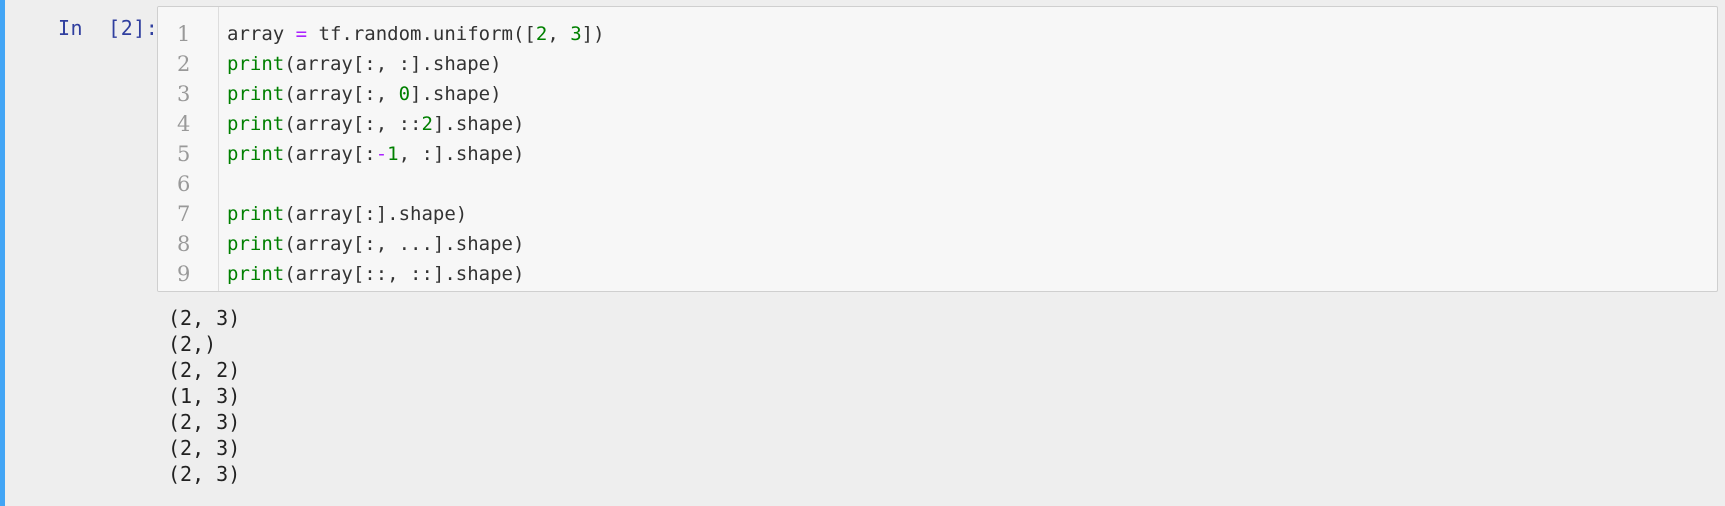 This screenshot has height=506, width=1725. I want to click on code-token-plain: ,, so click(559, 34).